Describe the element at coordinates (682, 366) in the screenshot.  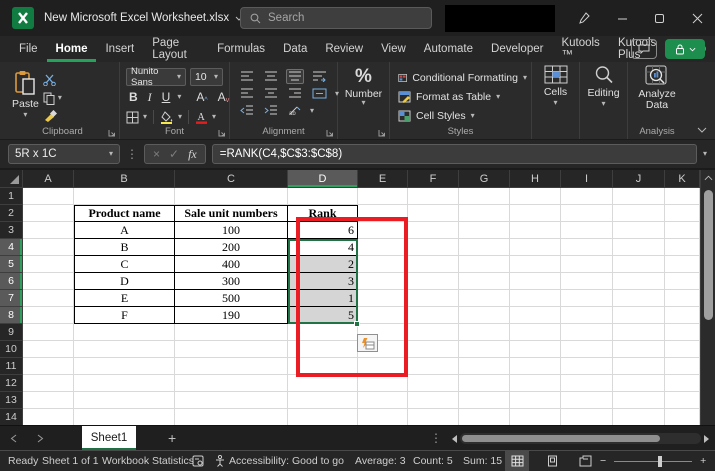
I see `cell-K11` at that location.